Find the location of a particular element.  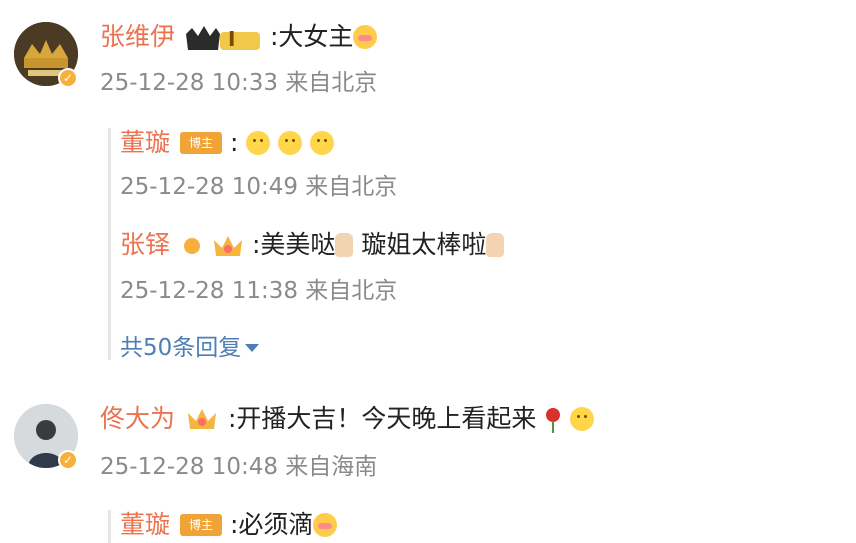

reply-text: : is located at coordinates (282, 143).